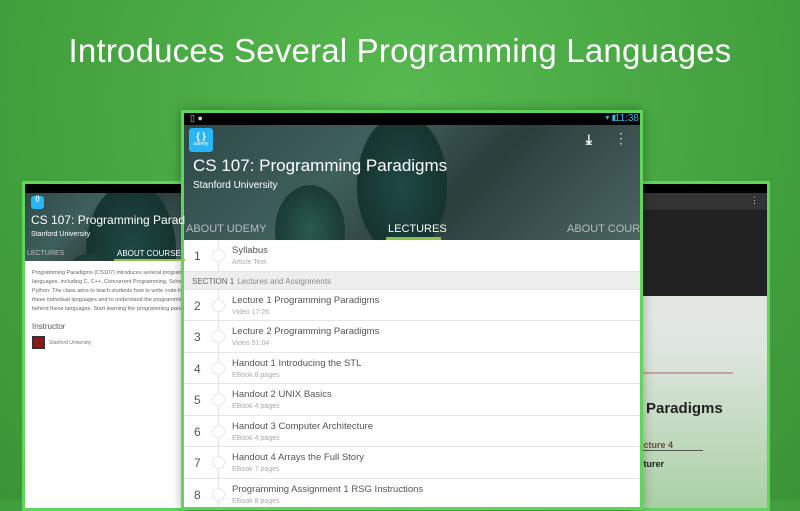 This screenshot has width=800, height=511. What do you see at coordinates (700, 346) in the screenshot?
I see `right-screenshot: ⋮ Paradigms Lecture 4 Lecturer` at bounding box center [700, 346].